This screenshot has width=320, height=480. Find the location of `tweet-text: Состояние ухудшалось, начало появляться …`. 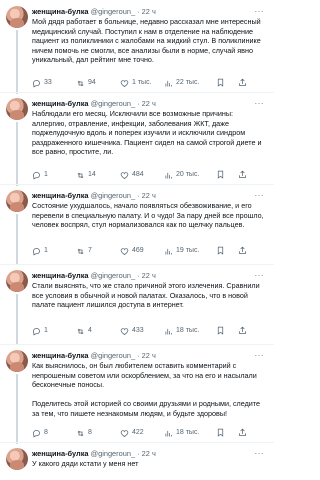

tweet-text: Состояние ухудшалось, начало появляться … is located at coordinates (149, 215).